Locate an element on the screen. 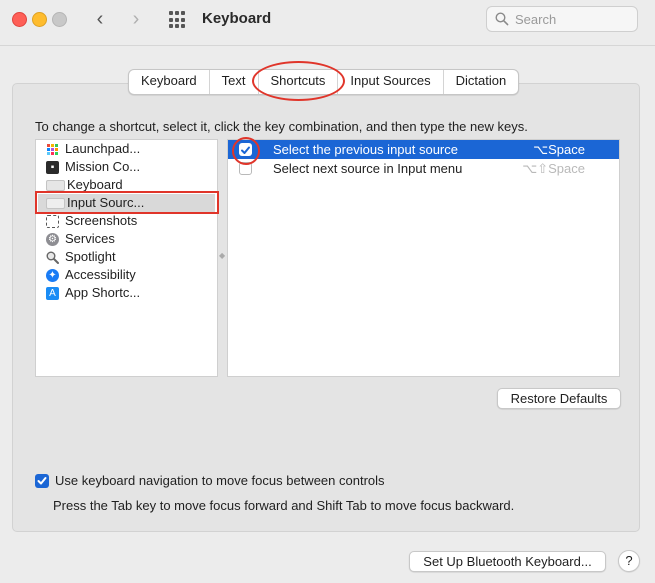 The height and width of the screenshot is (583, 655). magnifier-icon is located at coordinates (52, 257).